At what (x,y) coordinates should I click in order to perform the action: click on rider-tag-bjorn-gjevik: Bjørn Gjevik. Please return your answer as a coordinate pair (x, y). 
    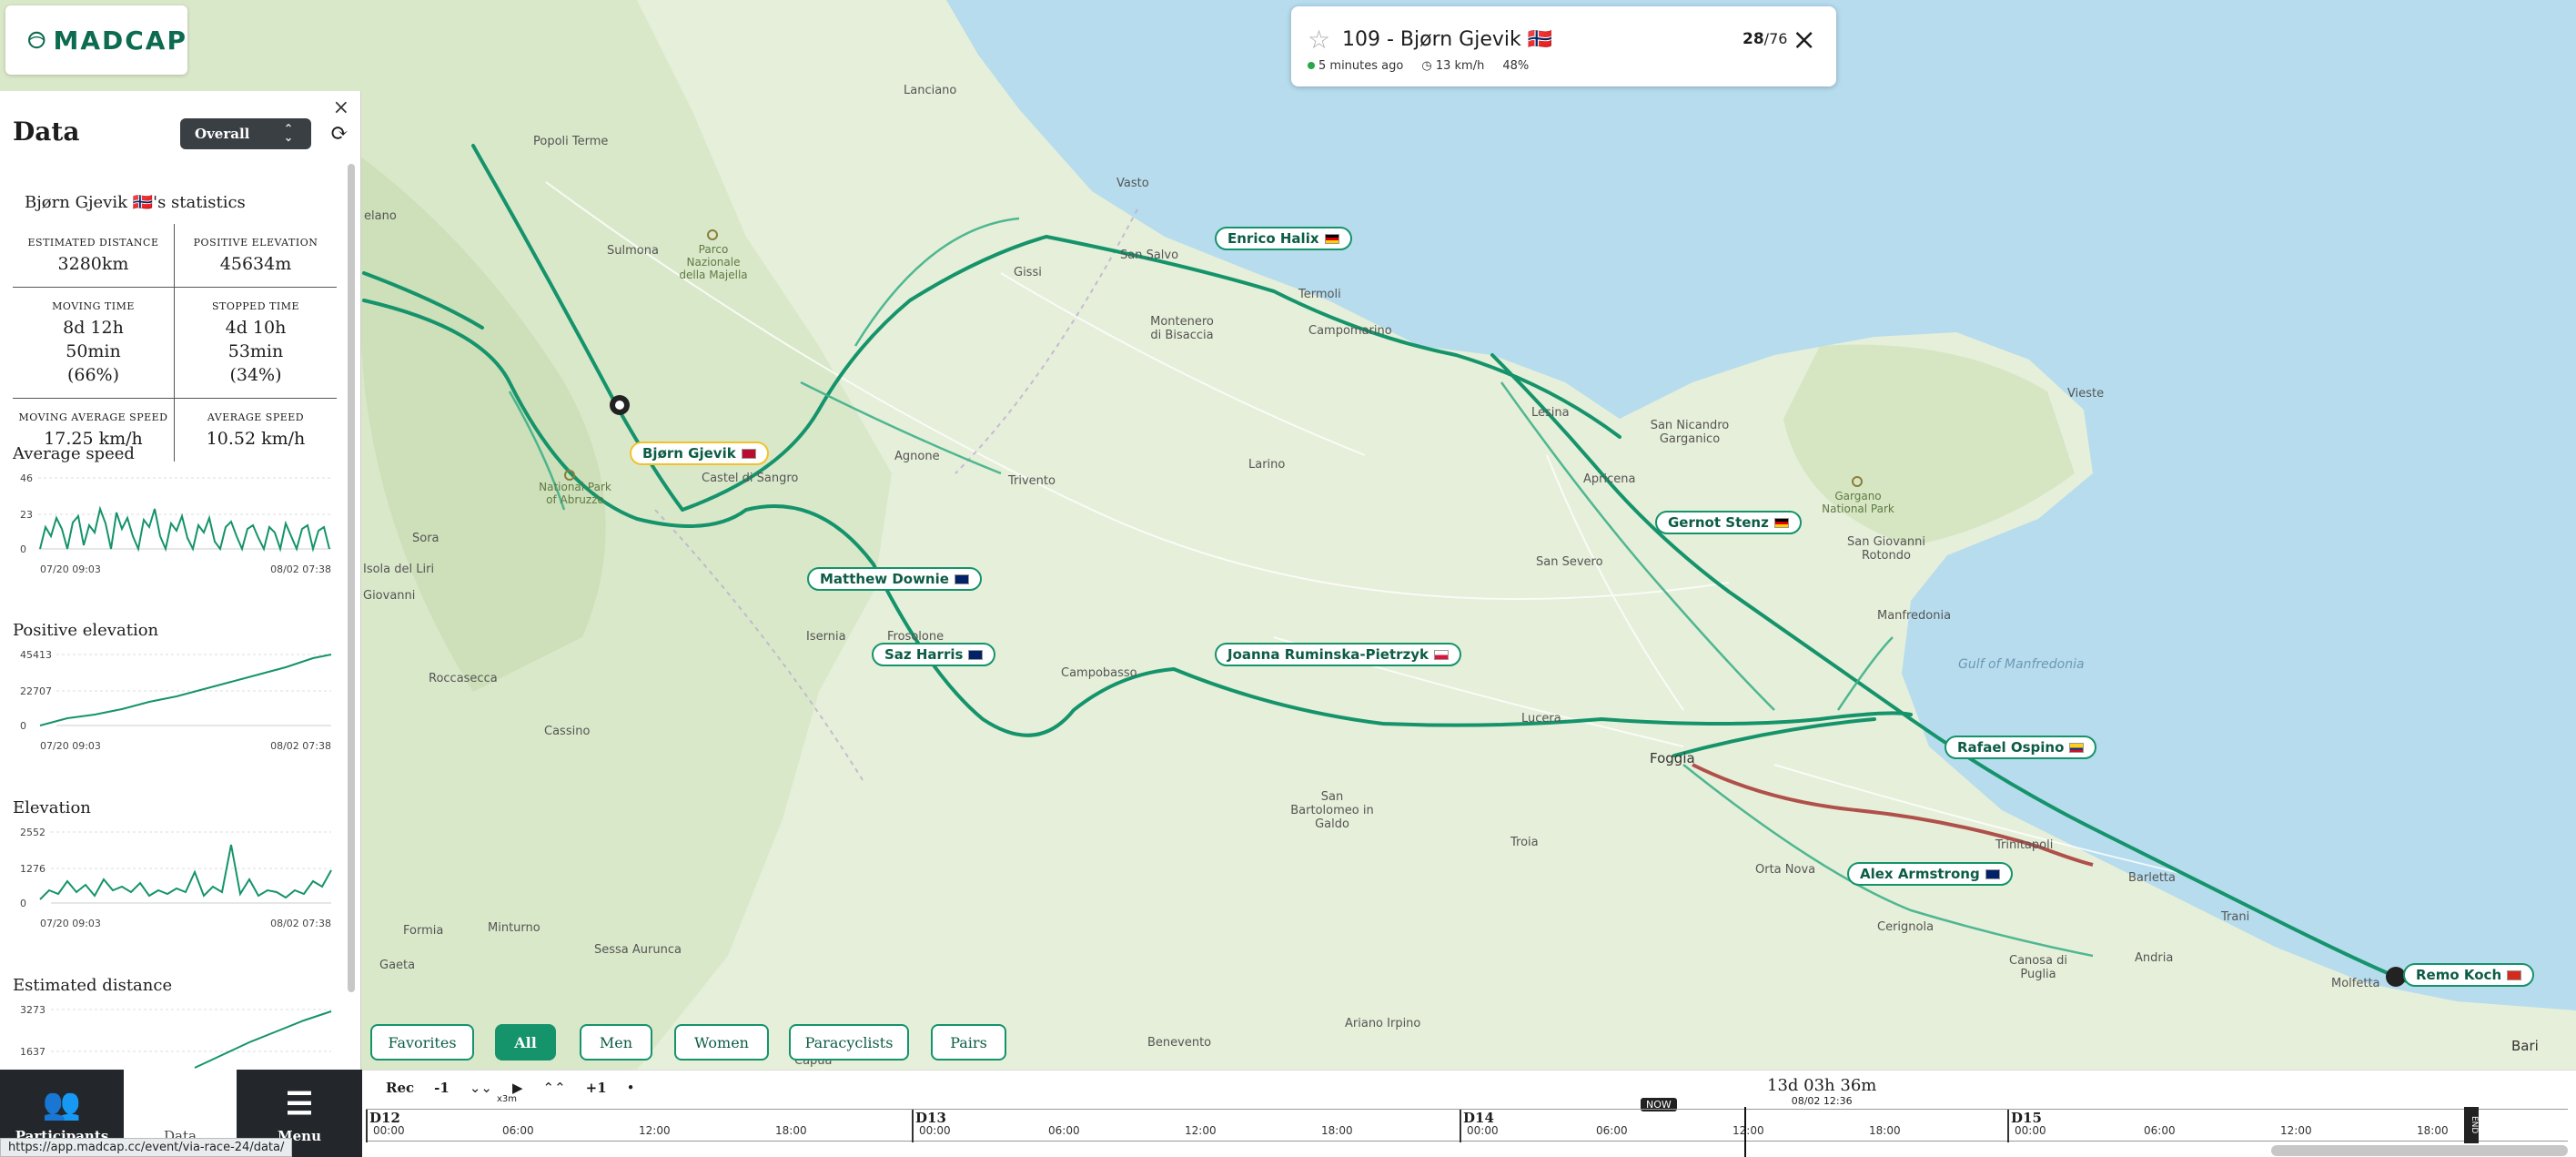
    Looking at the image, I should click on (699, 453).